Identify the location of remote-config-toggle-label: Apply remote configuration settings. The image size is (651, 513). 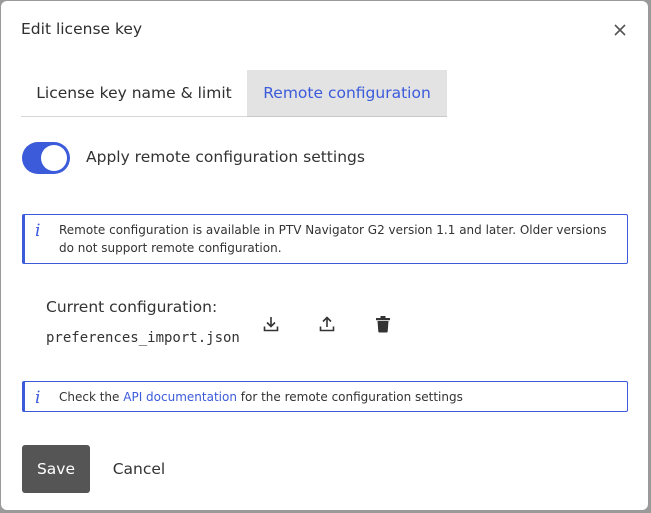
(225, 157).